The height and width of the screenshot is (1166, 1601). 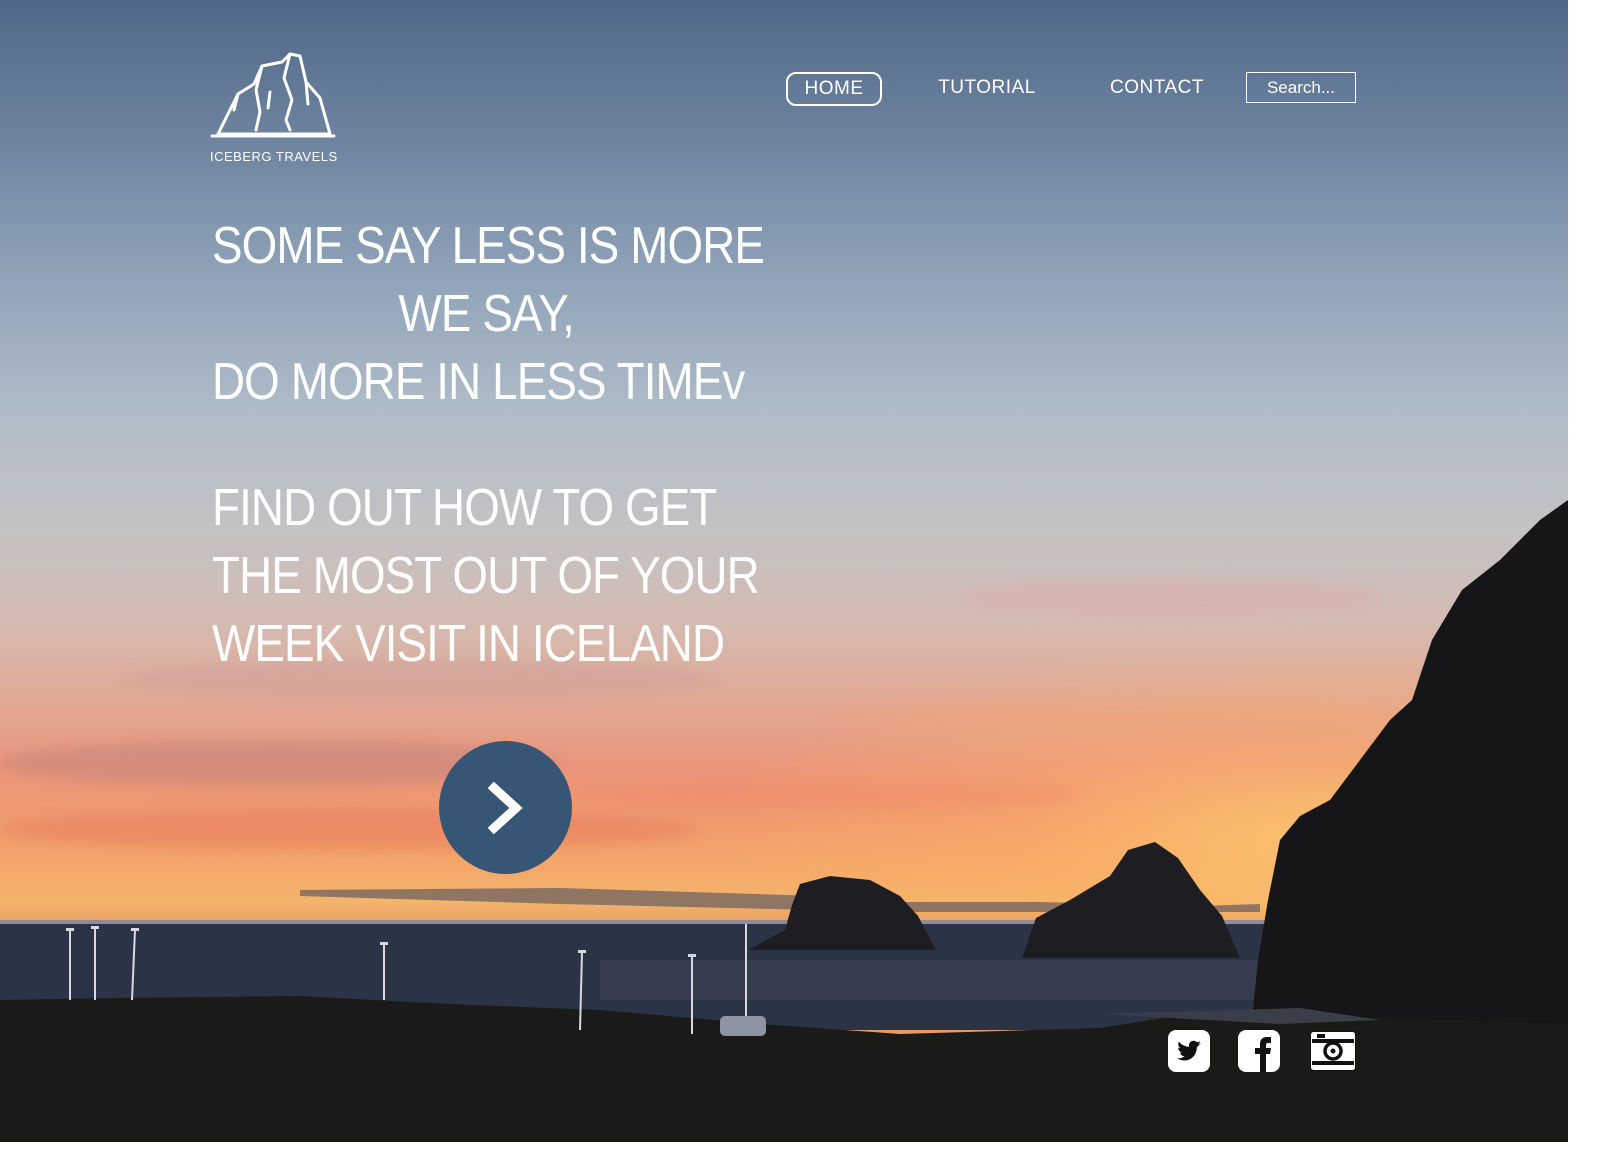 I want to click on camera-icon, so click(x=1333, y=1051).